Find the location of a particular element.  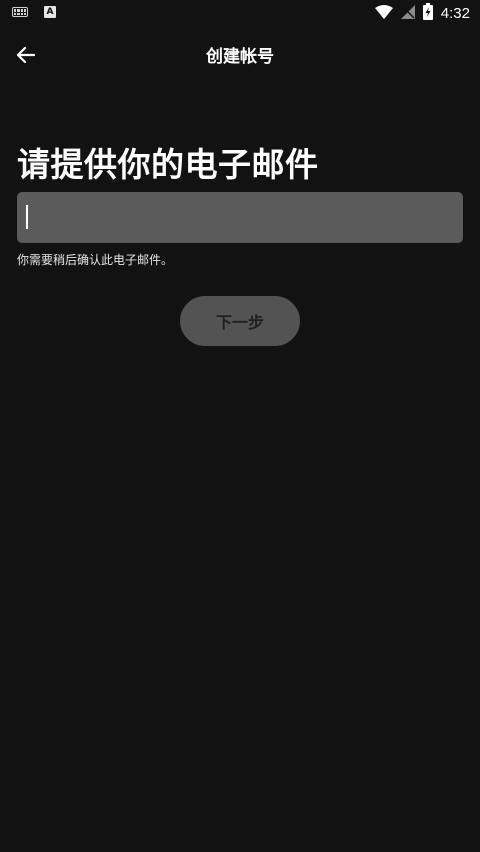

battery-charging-icon is located at coordinates (427, 13).